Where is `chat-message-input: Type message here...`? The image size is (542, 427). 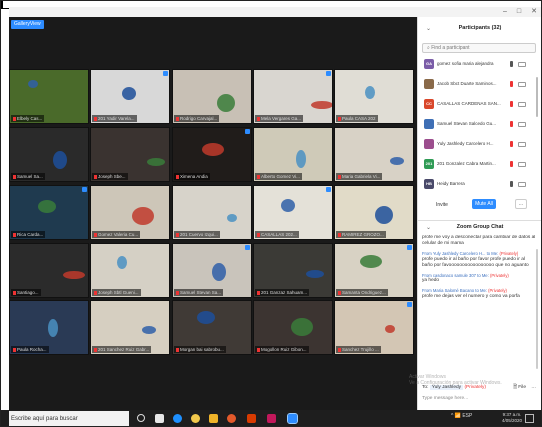
chat-message-input: Type message here... is located at coordinates (479, 399).